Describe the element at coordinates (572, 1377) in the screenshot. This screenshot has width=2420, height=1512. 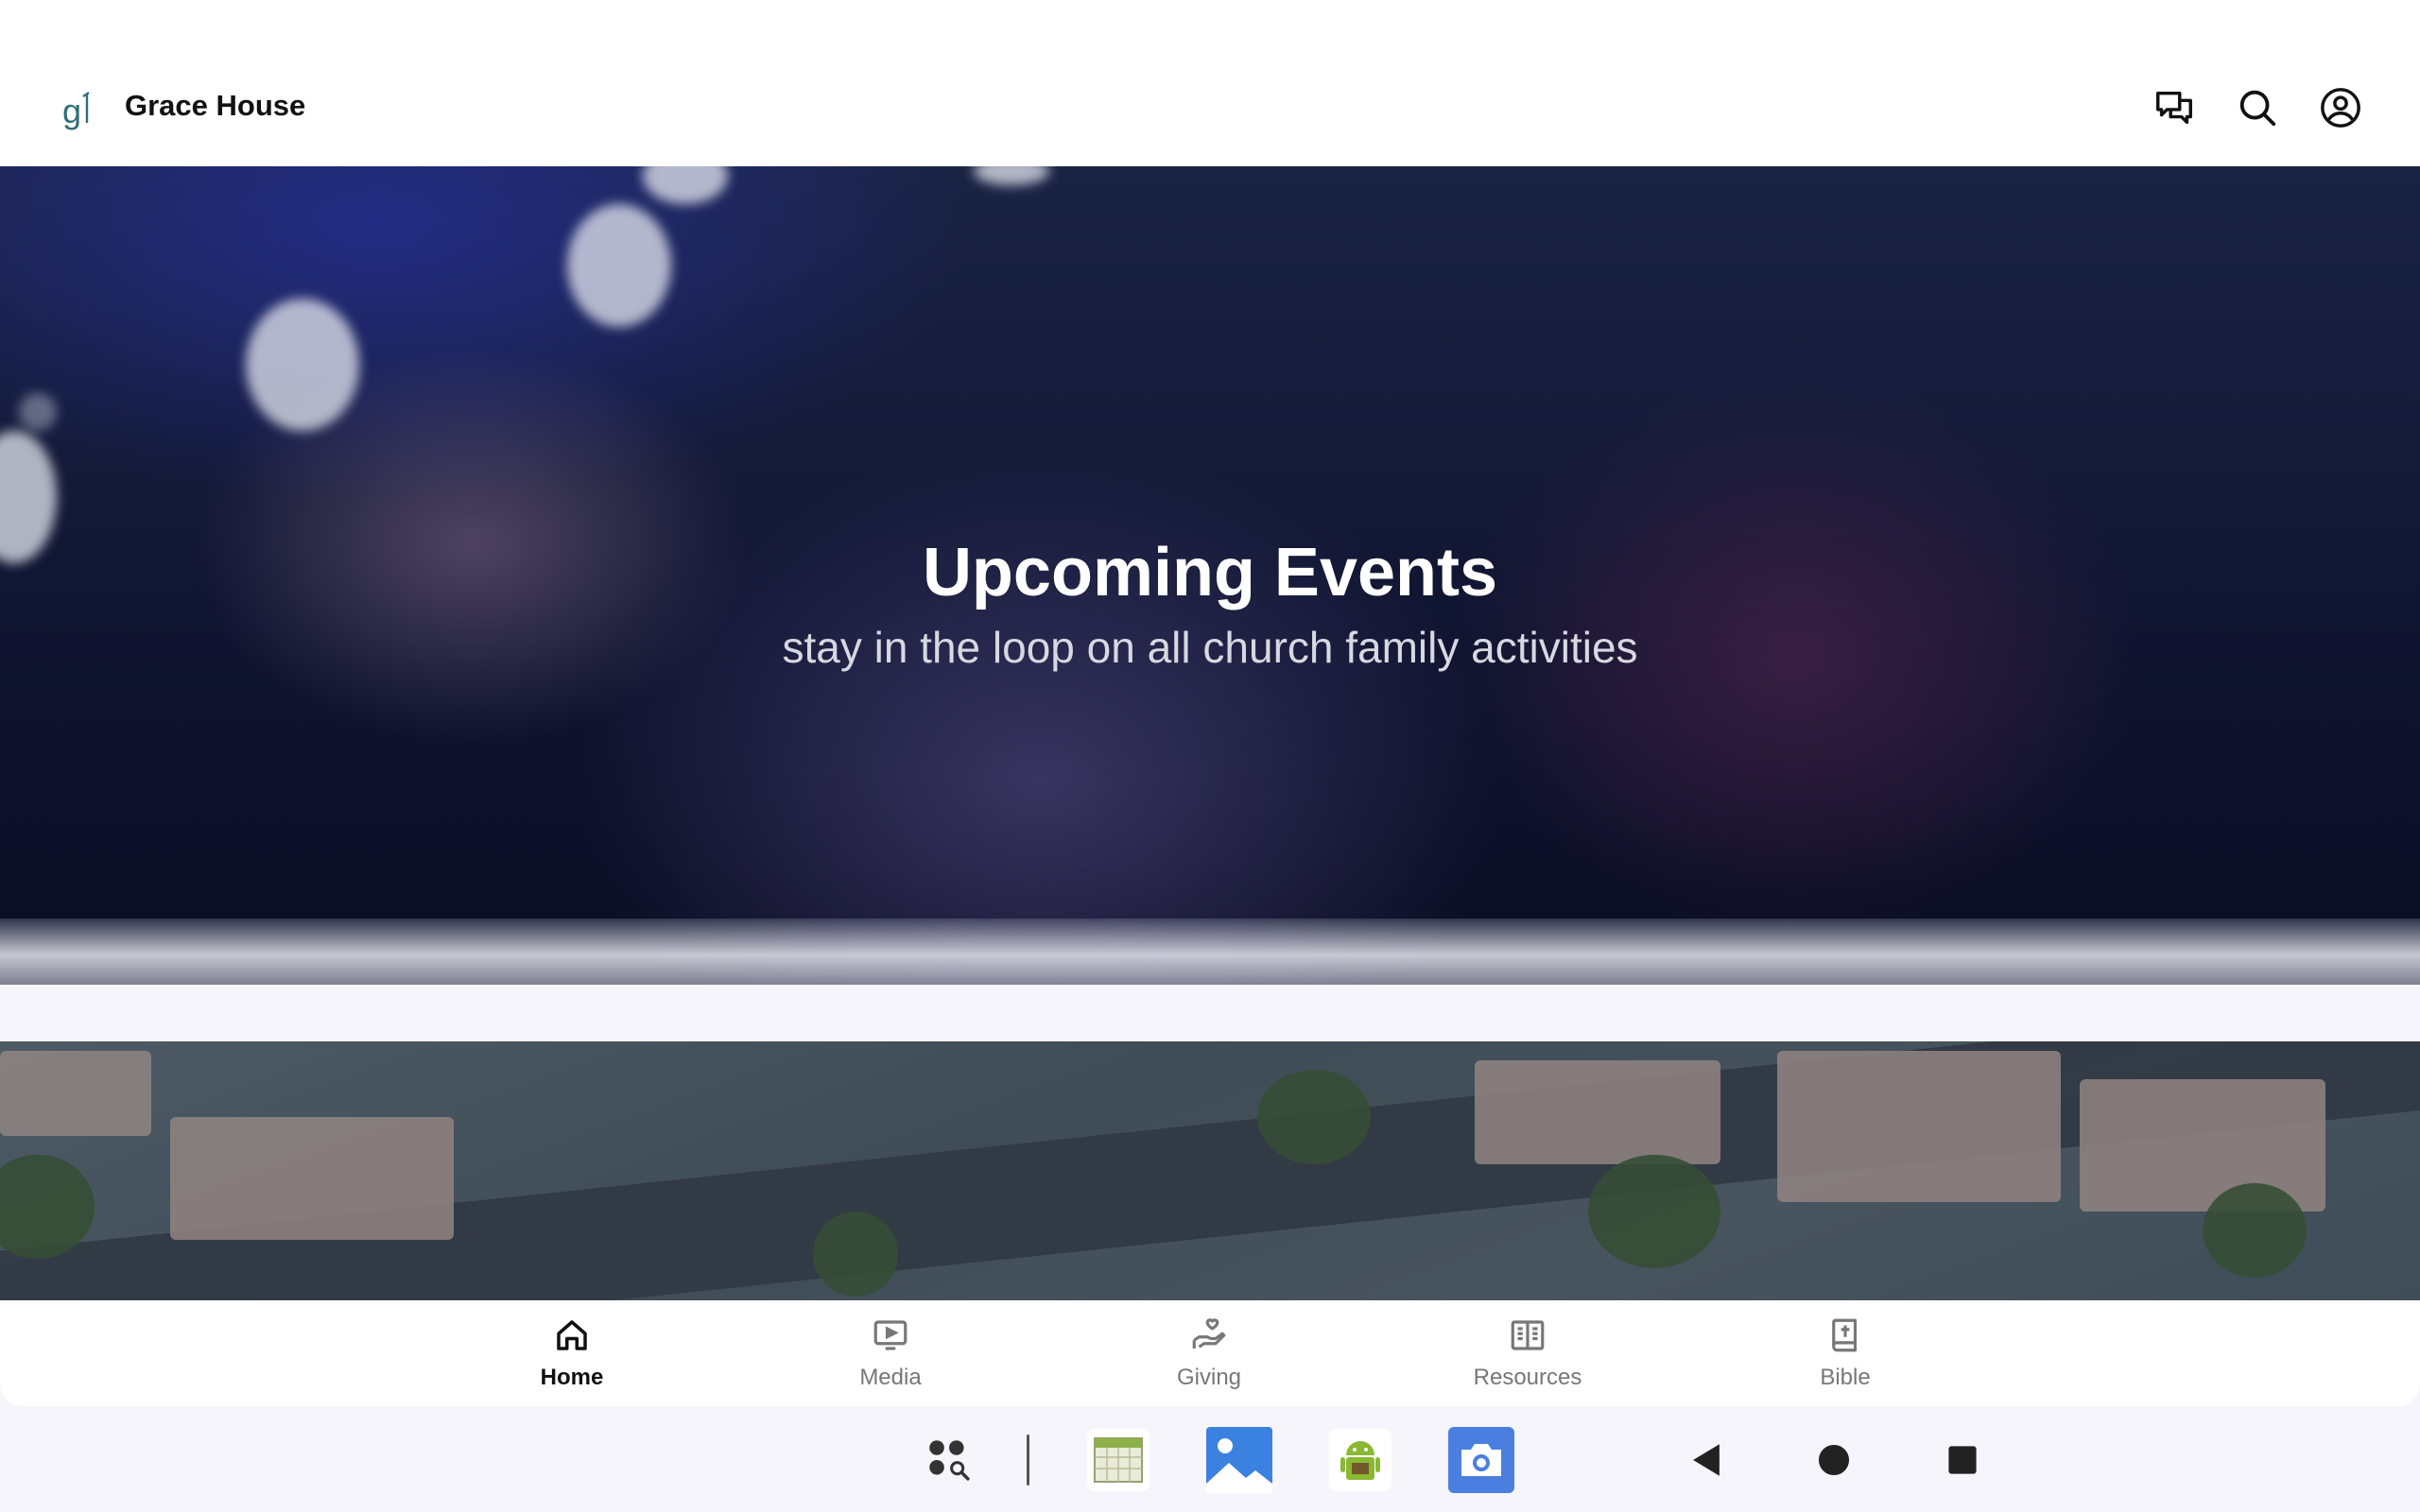
I see `nav-home-label: Home` at that location.